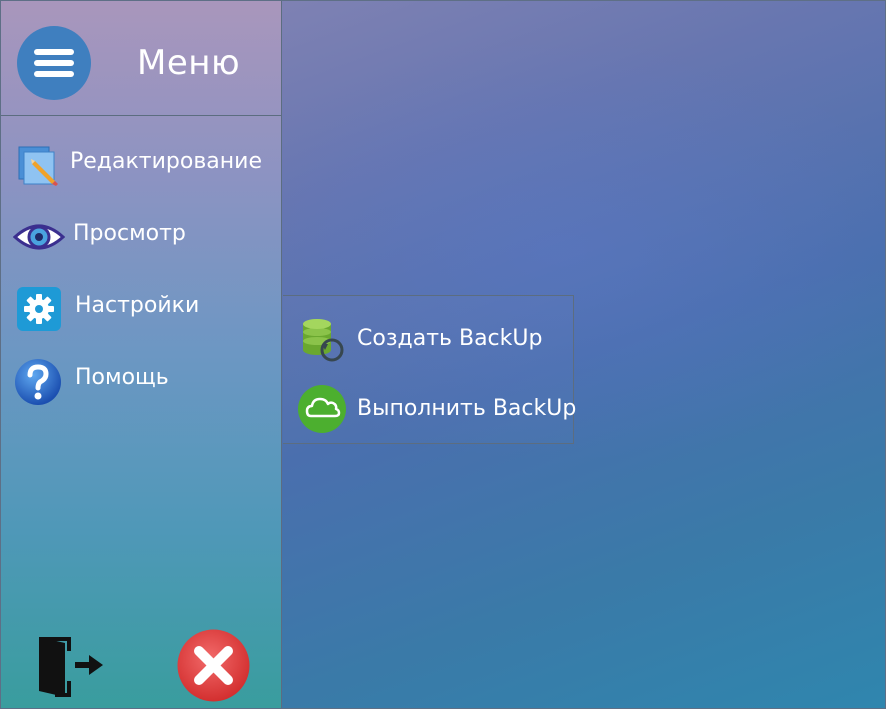 This screenshot has height=709, width=886. I want to click on sidebar-item-settings: Настройки, so click(141, 307).